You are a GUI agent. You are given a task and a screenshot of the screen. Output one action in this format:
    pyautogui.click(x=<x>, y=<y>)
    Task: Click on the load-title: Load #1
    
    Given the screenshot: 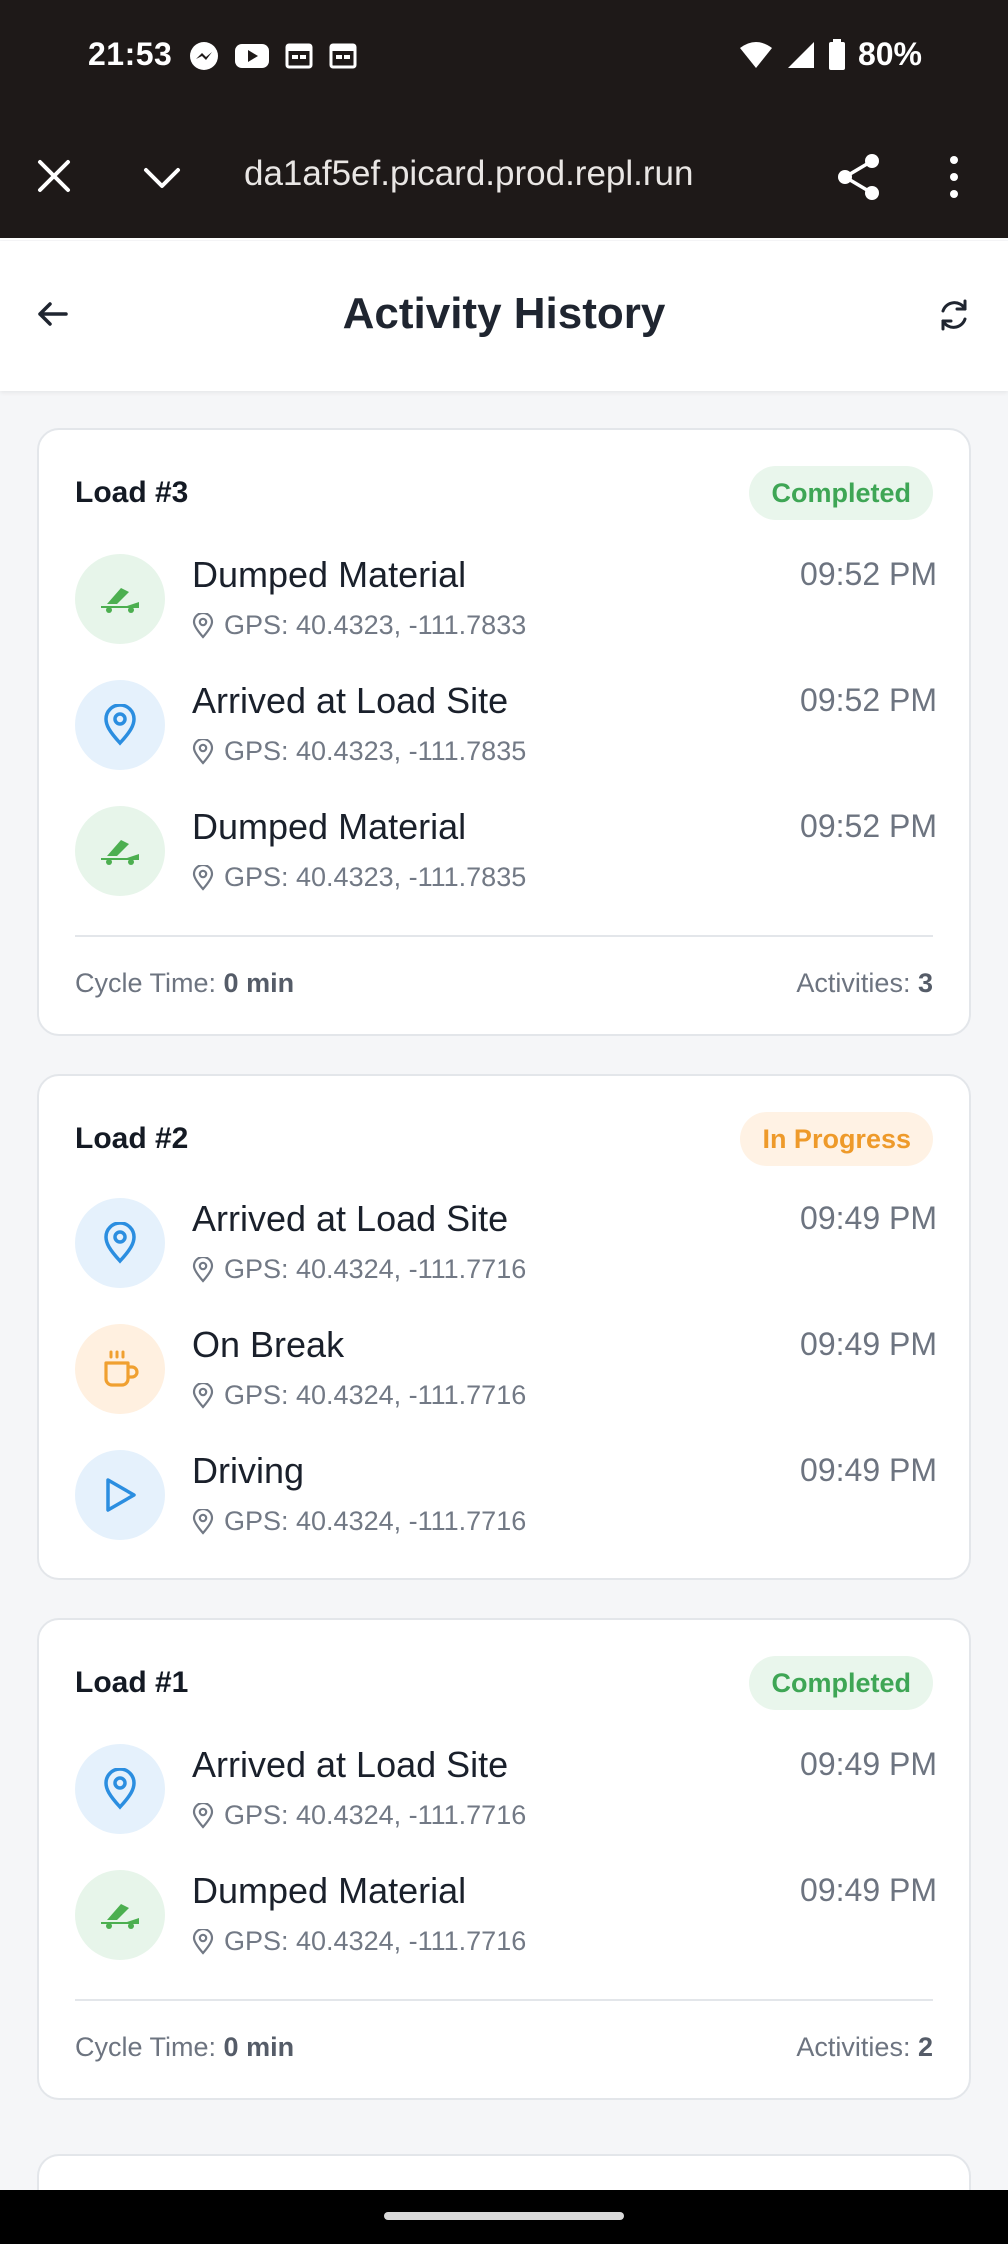 What is the action you would take?
    pyautogui.click(x=132, y=1682)
    